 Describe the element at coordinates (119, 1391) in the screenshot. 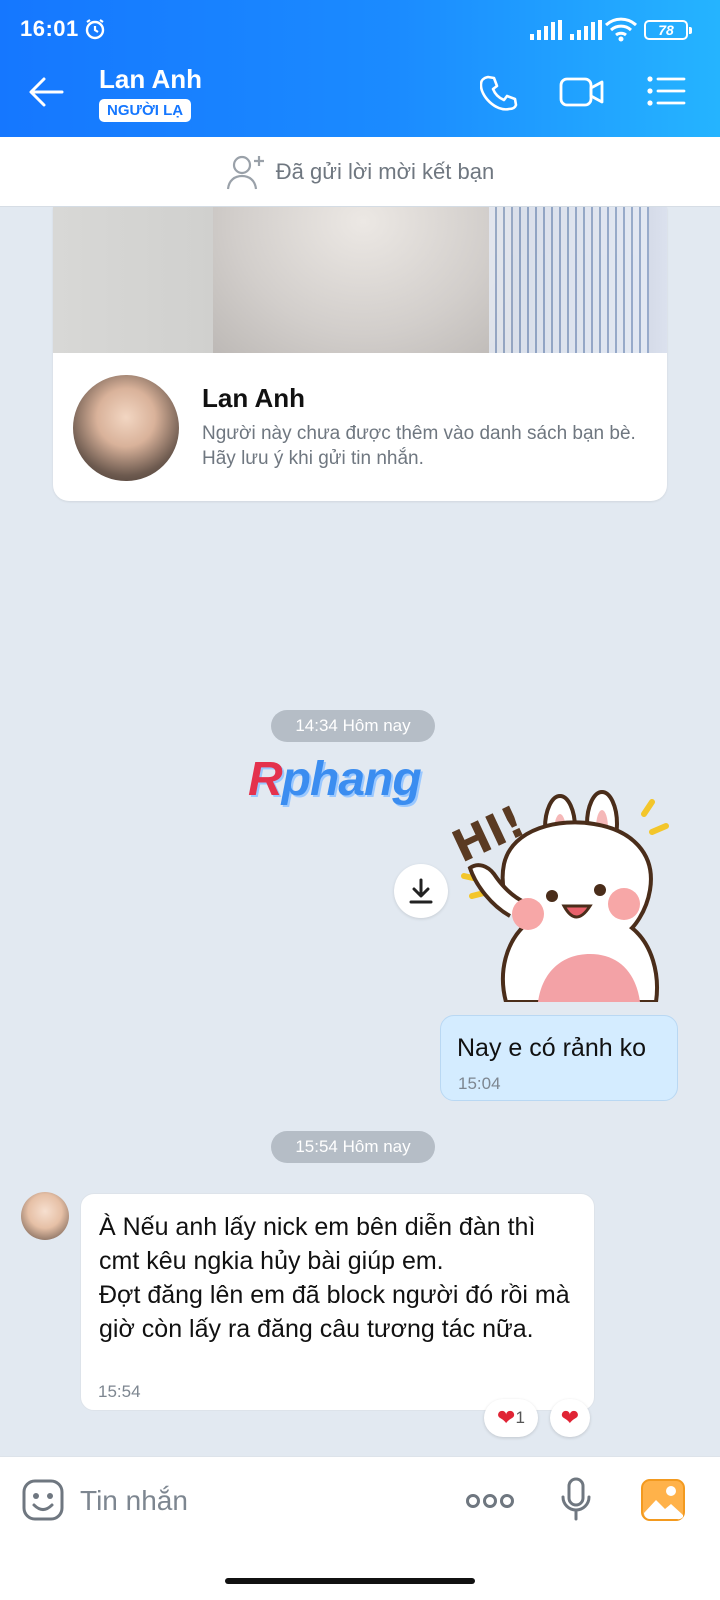

I see `message-time: 15:54` at that location.